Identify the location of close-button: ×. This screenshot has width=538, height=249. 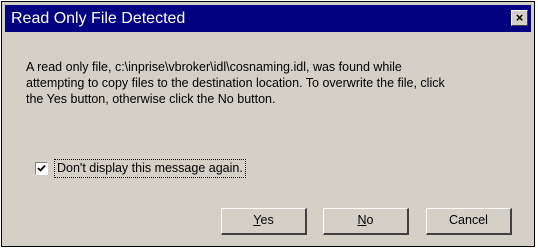
(519, 18).